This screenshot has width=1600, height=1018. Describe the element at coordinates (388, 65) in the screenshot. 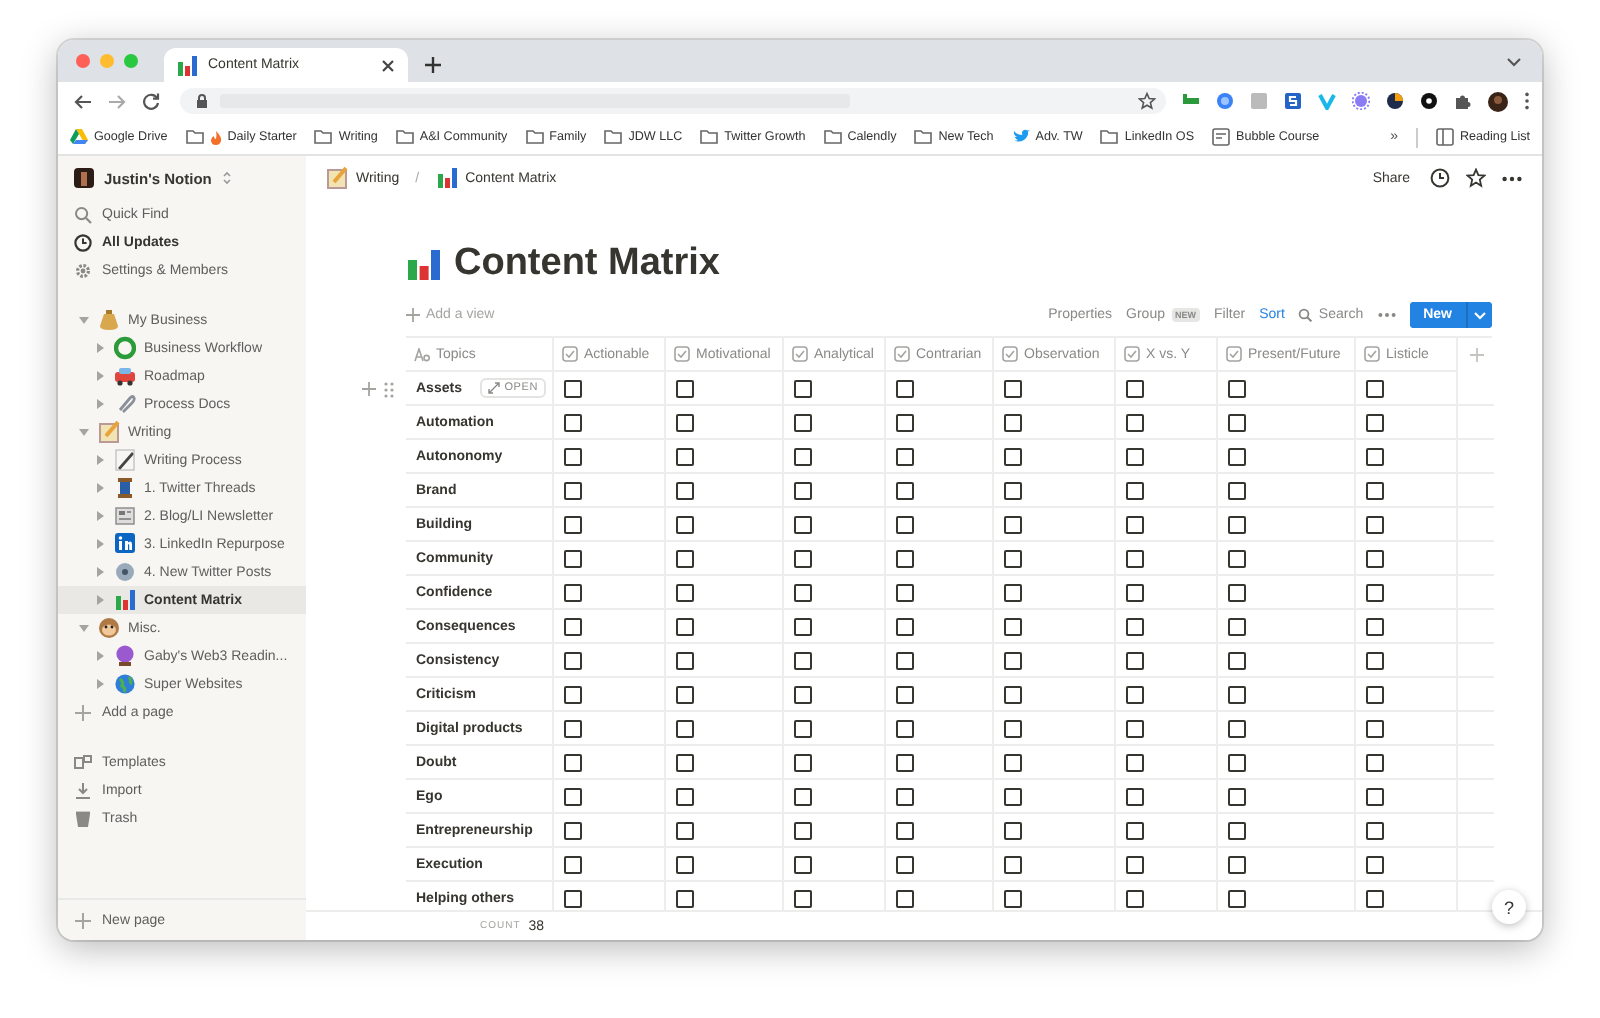

I see `close-icon` at that location.